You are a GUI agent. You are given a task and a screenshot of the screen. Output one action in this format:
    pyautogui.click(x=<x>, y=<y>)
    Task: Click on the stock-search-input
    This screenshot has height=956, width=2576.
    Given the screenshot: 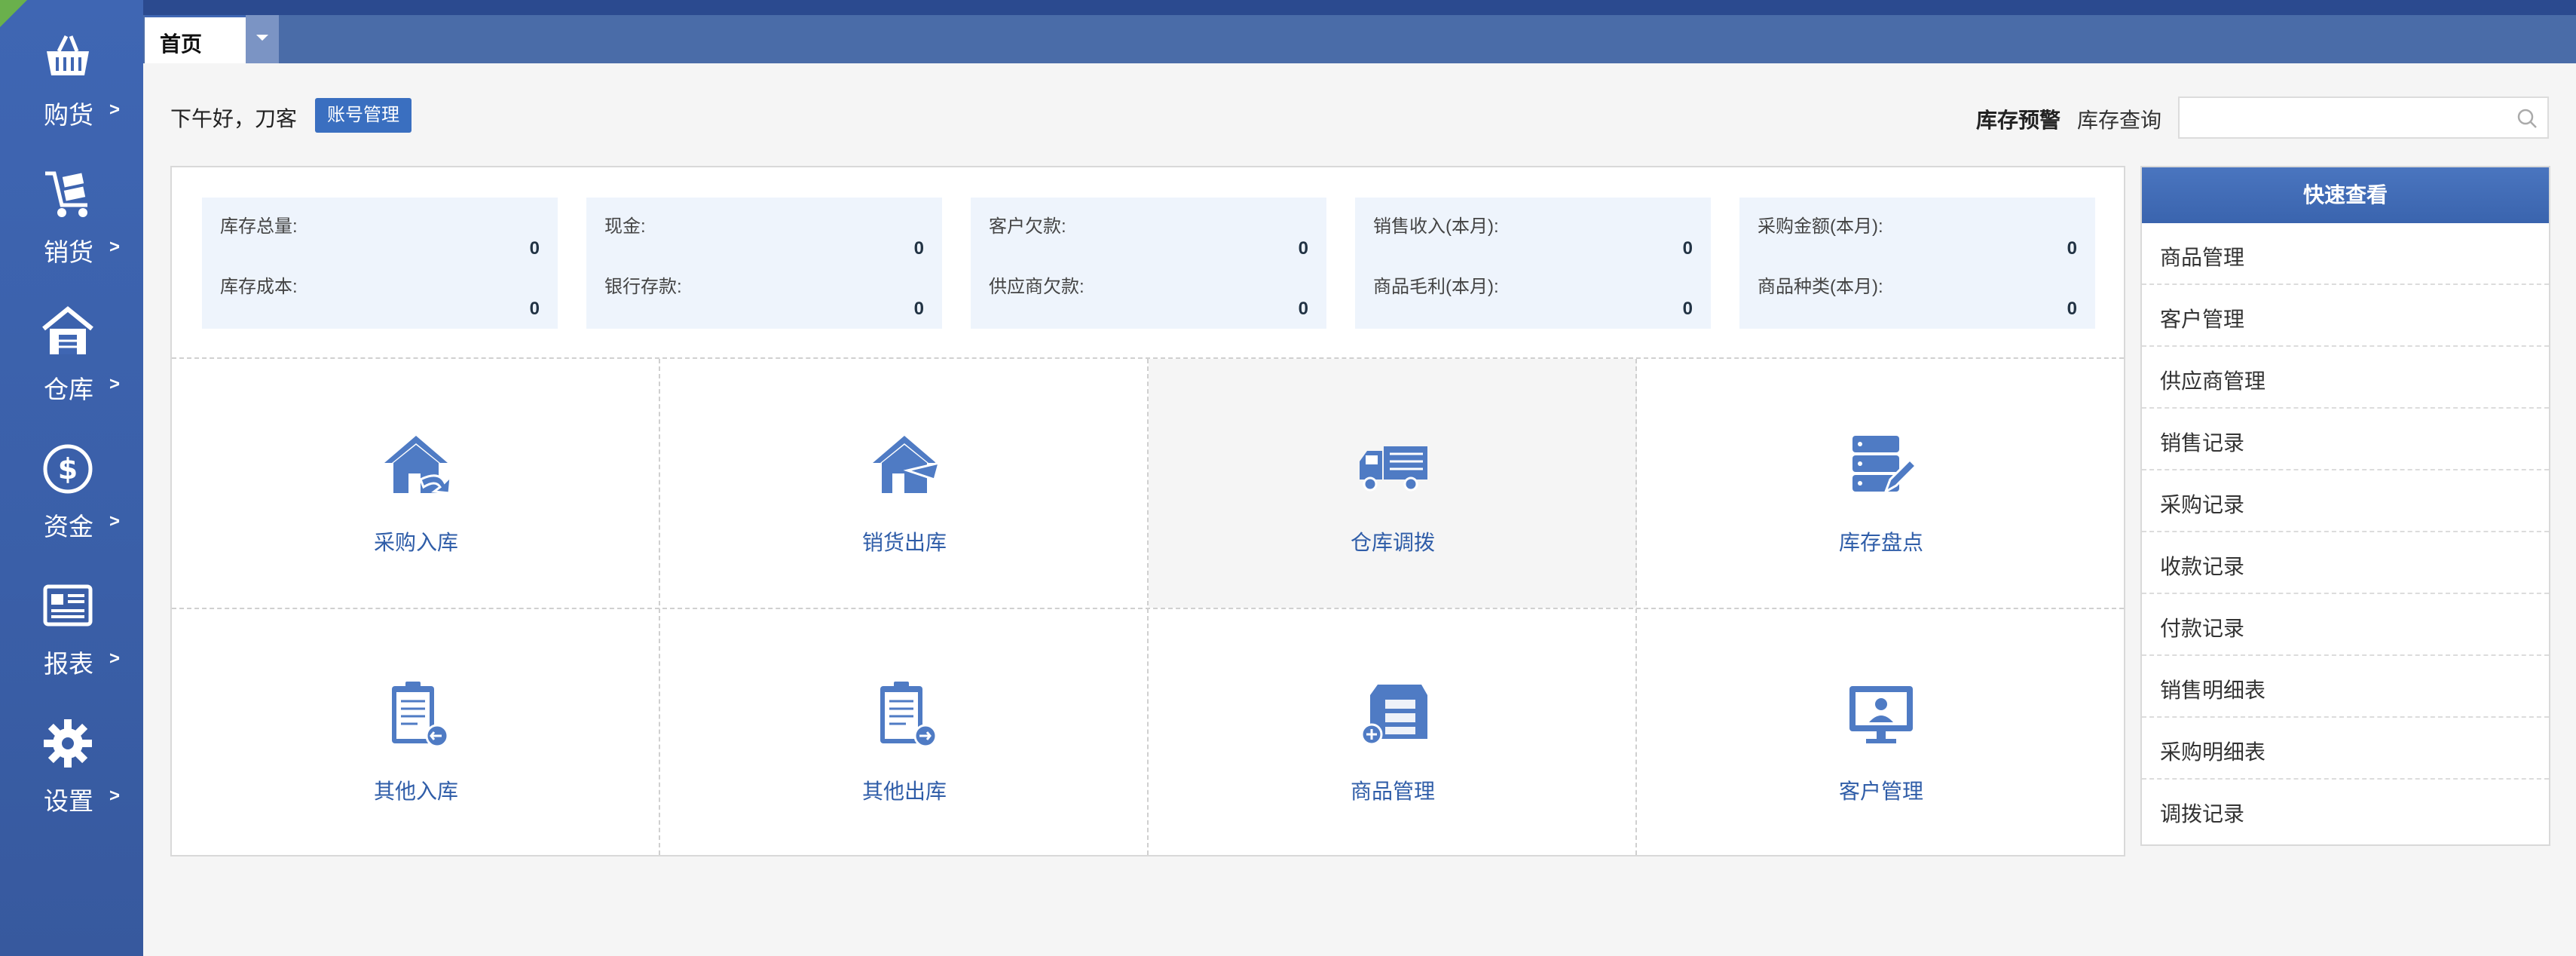 What is the action you would take?
    pyautogui.click(x=2341, y=118)
    